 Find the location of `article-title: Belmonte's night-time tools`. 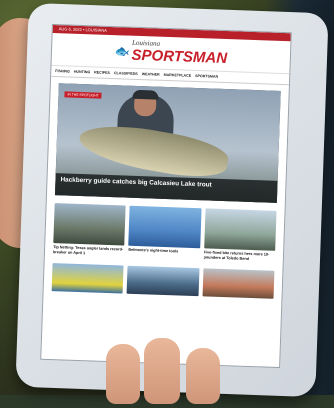

article-title: Belmonte's night-time tools is located at coordinates (164, 257).